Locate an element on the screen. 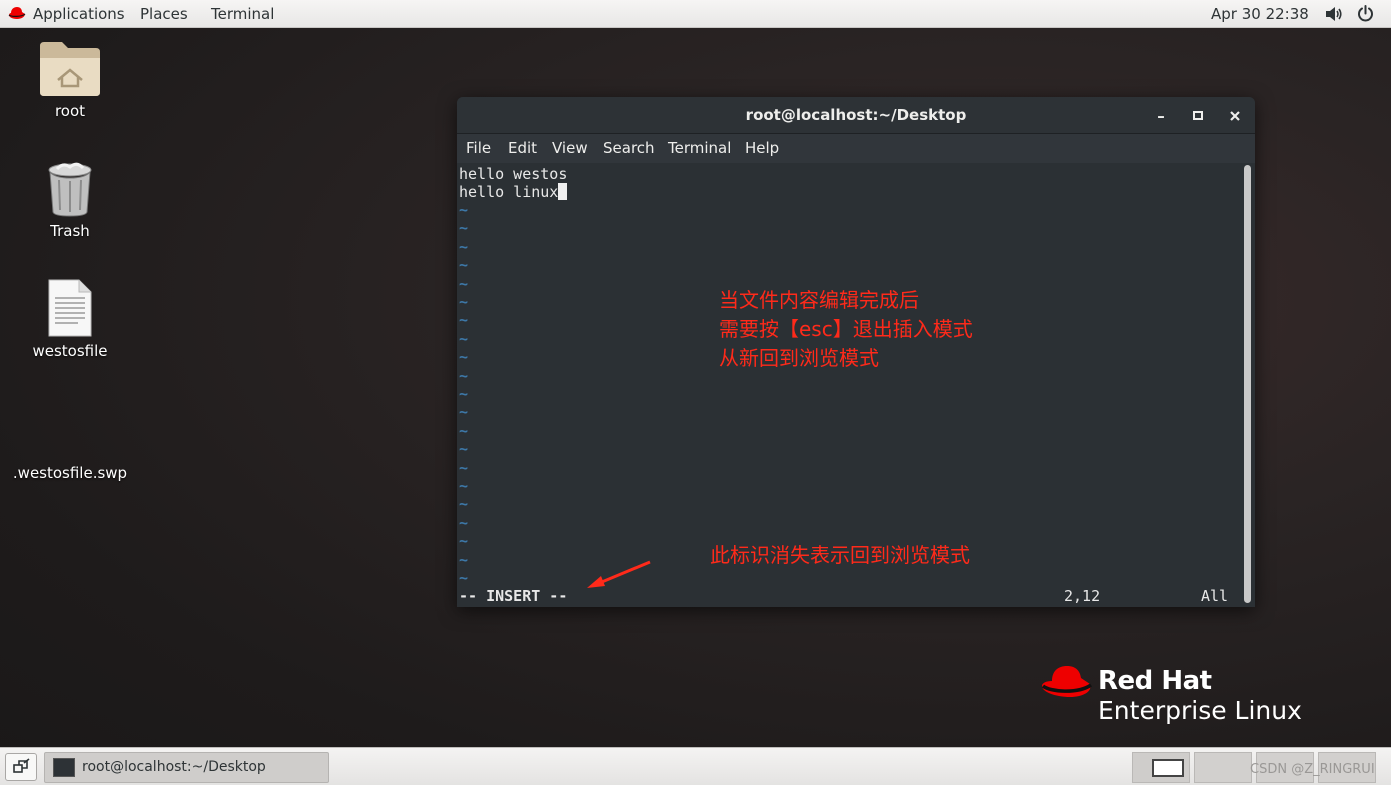  cursor-position: 2,12 is located at coordinates (1082, 596).